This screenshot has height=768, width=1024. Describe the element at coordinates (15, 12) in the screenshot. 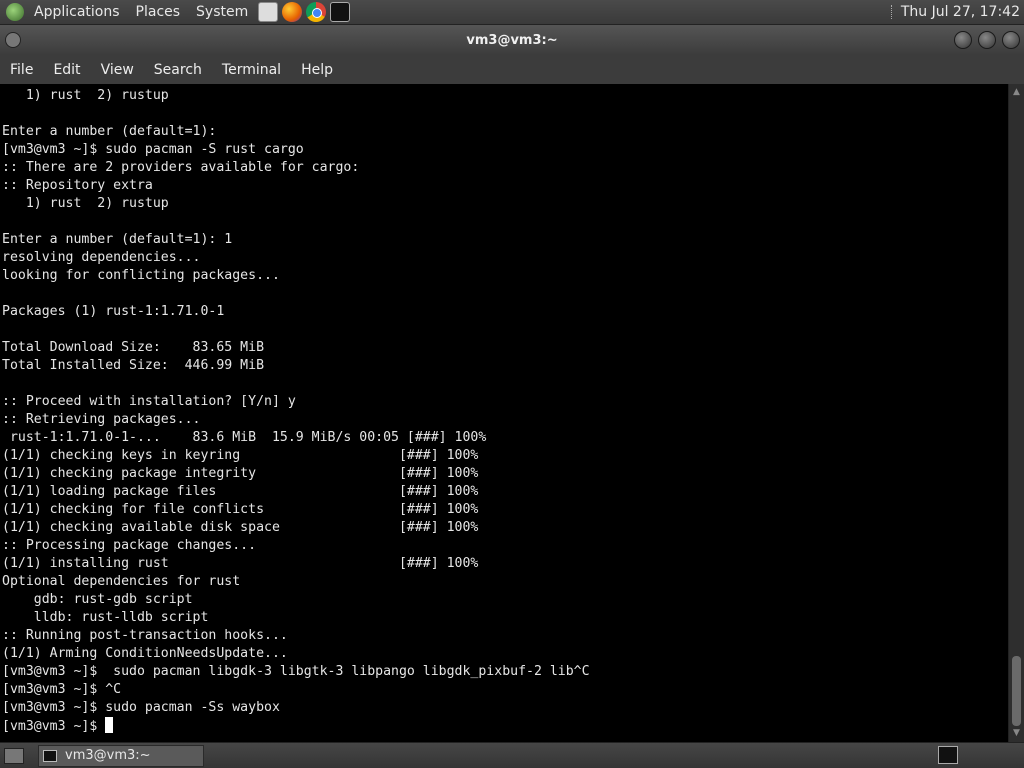

I see `applications-logo-icon` at that location.